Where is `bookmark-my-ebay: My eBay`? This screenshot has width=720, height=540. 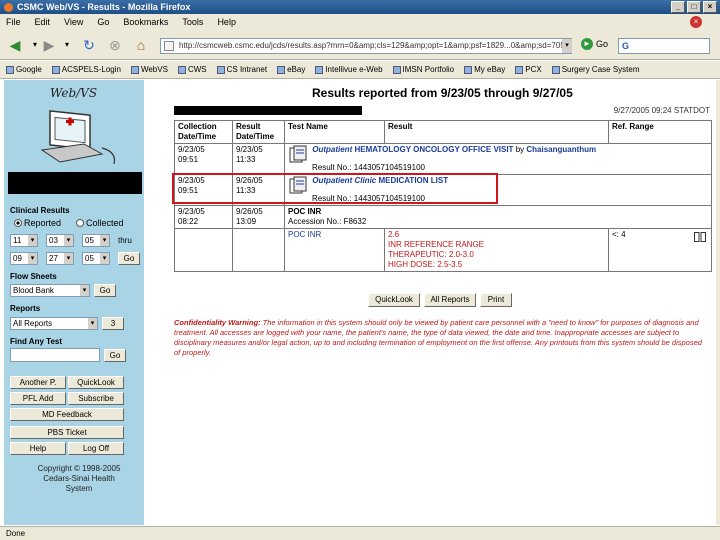 bookmark-my-ebay: My eBay is located at coordinates (484, 69).